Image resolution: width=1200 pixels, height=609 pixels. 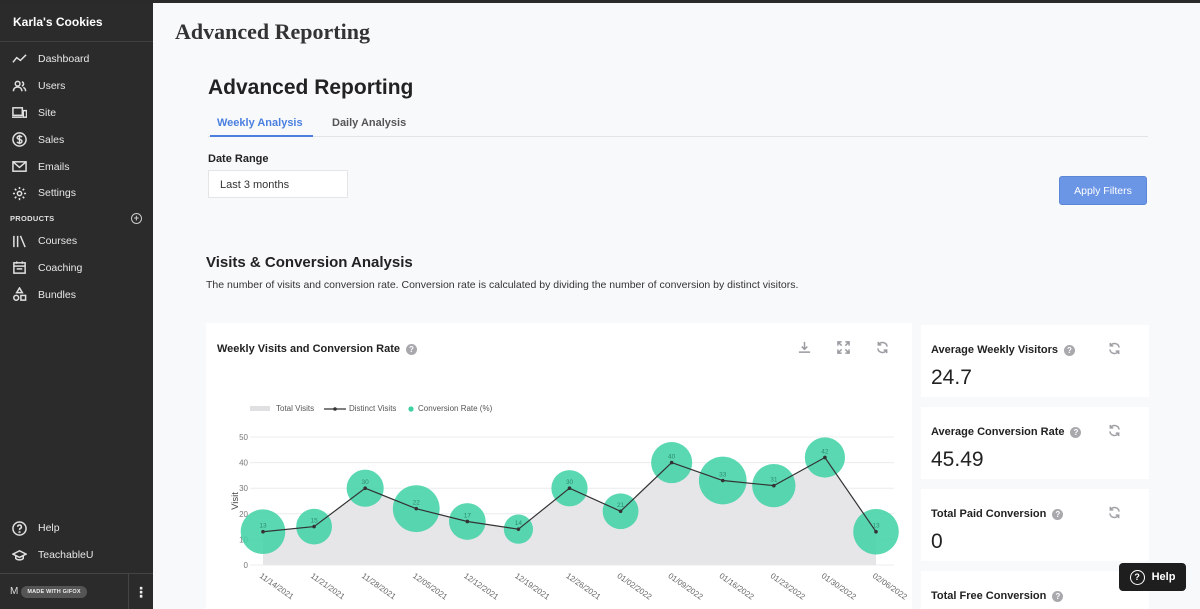 What do you see at coordinates (994, 350) in the screenshot?
I see `stat-label-text: Average Weekly Visitors` at bounding box center [994, 350].